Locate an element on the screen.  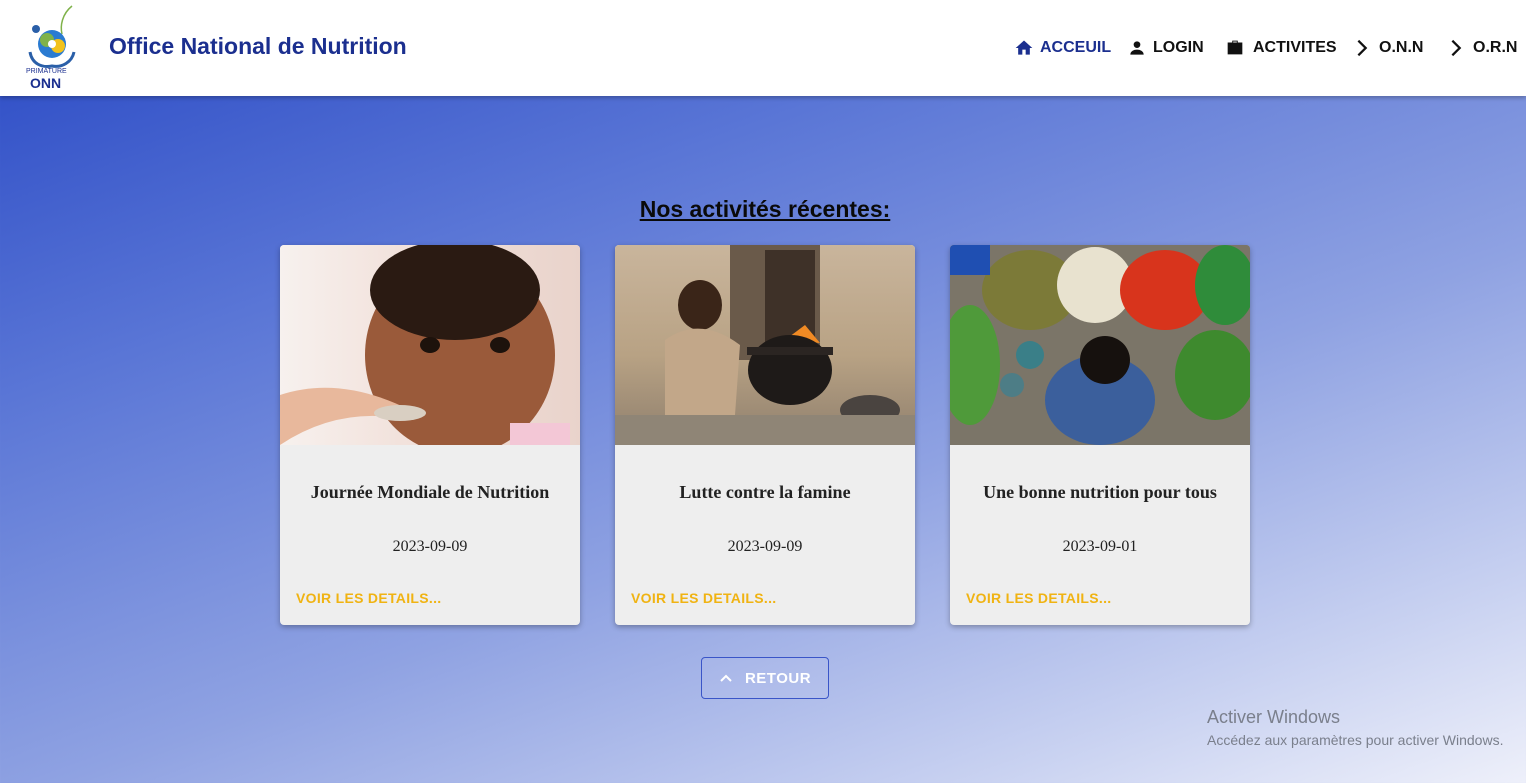
card-title: Journée Mondiale de Nutrition is located at coordinates (430, 492).